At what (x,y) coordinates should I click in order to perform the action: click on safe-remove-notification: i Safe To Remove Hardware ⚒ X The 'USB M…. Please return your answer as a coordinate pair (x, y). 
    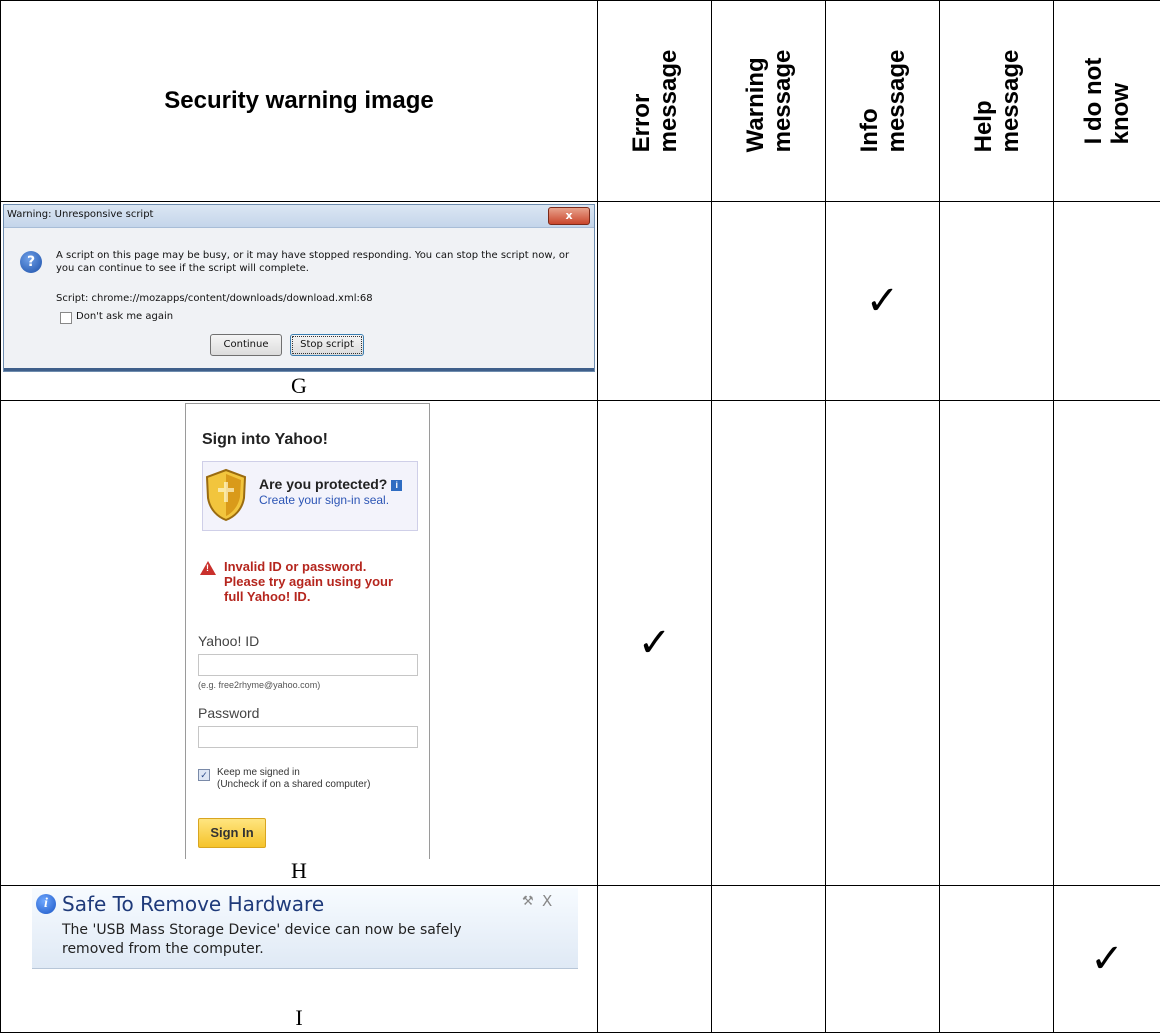
    Looking at the image, I should click on (305, 928).